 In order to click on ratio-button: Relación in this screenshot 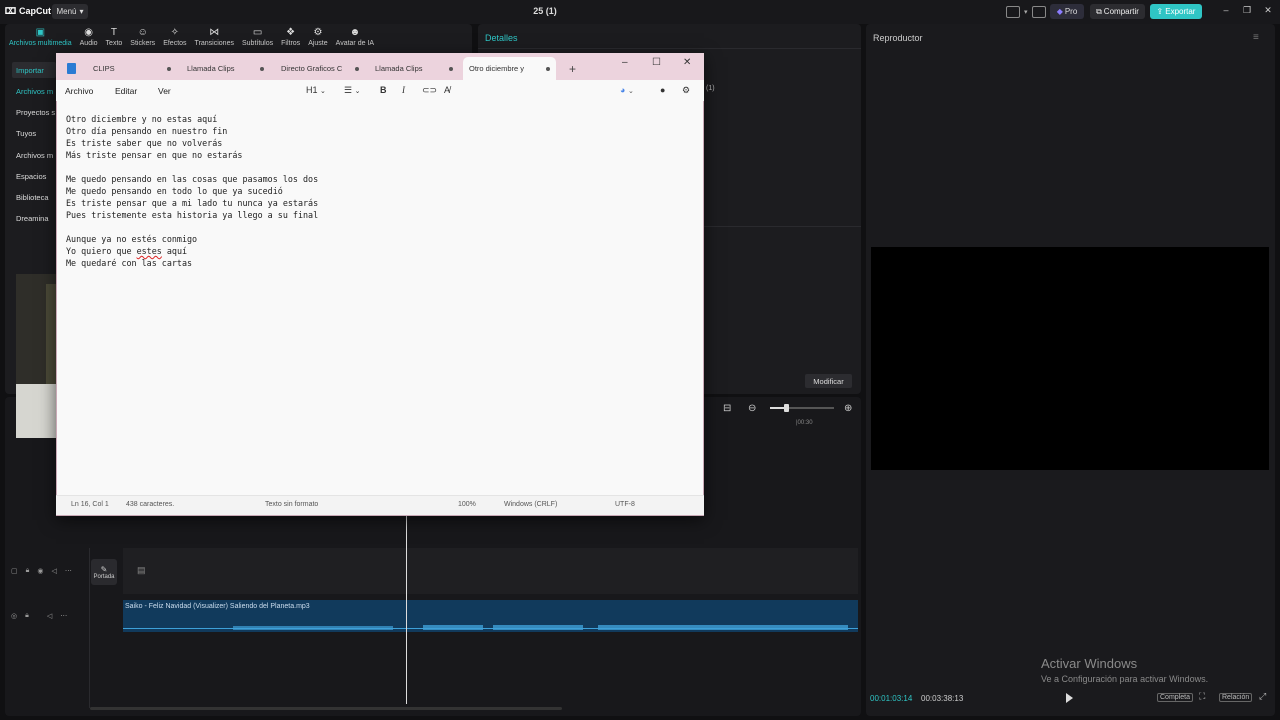, I will do `click(1236, 697)`.